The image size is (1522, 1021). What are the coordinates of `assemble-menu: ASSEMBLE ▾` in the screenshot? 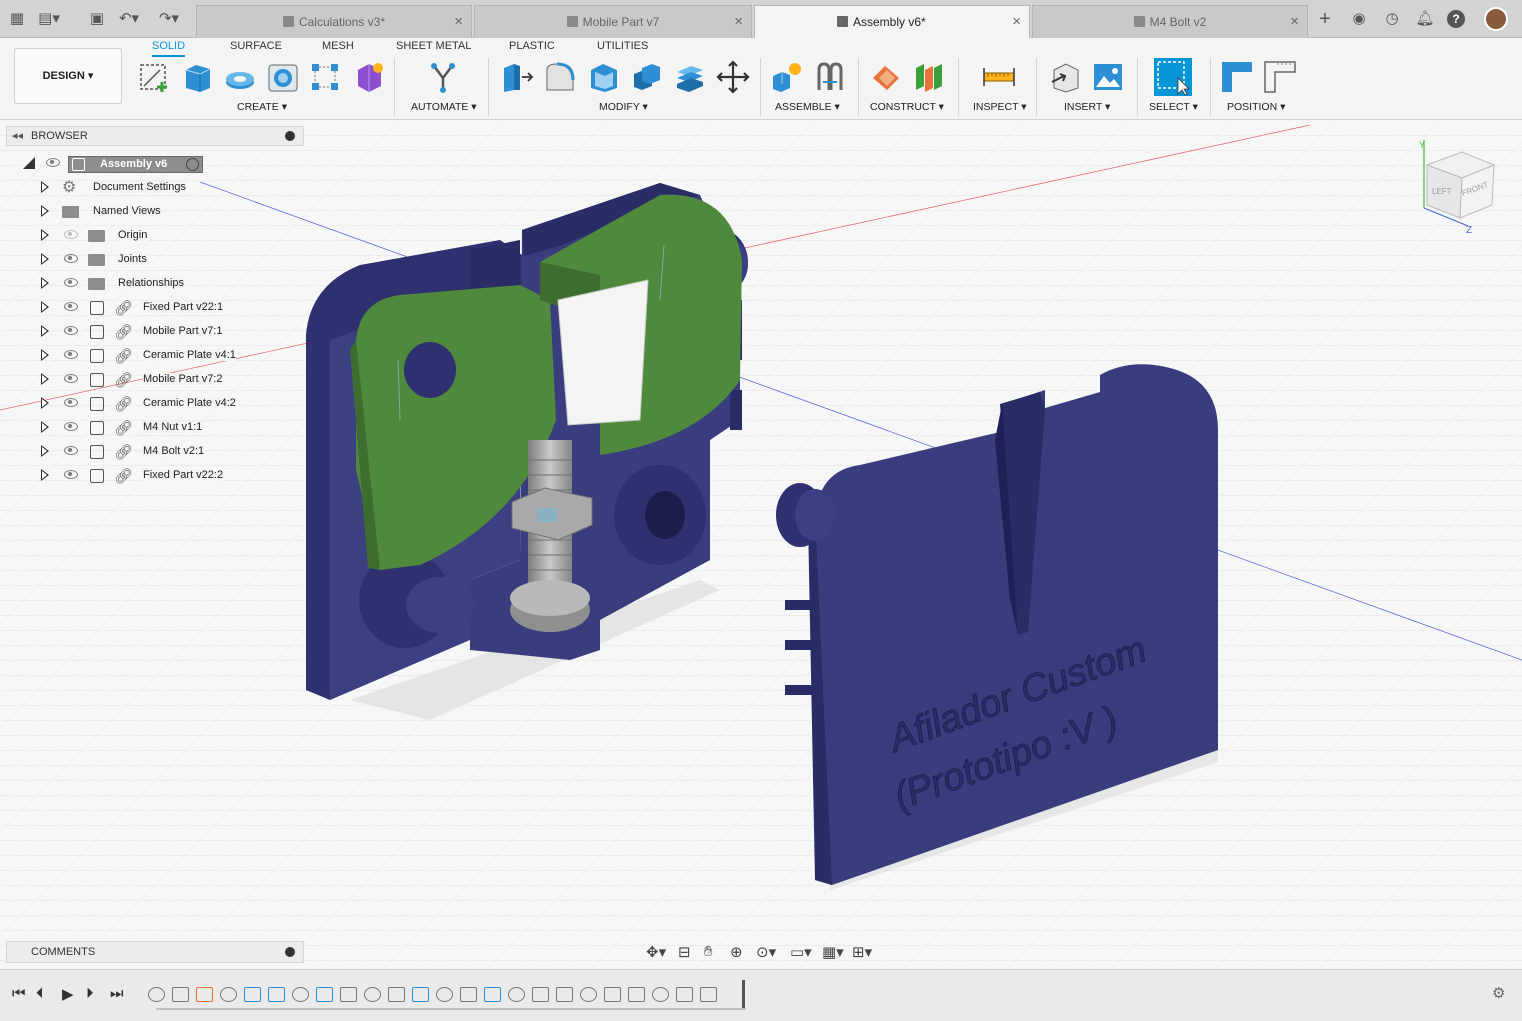 It's located at (807, 107).